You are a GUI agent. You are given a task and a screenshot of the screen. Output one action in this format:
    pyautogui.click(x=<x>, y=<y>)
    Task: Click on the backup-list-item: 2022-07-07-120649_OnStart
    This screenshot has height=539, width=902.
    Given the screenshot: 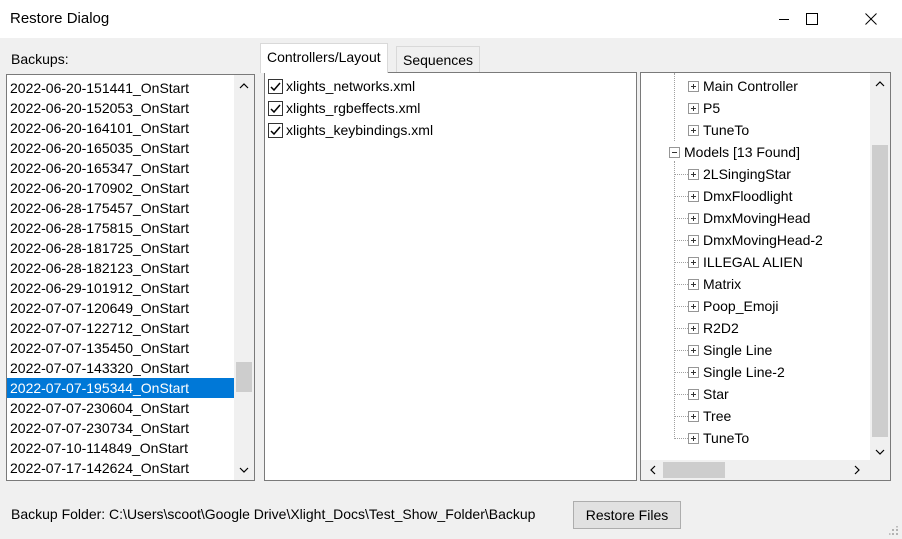 What is the action you would take?
    pyautogui.click(x=121, y=308)
    